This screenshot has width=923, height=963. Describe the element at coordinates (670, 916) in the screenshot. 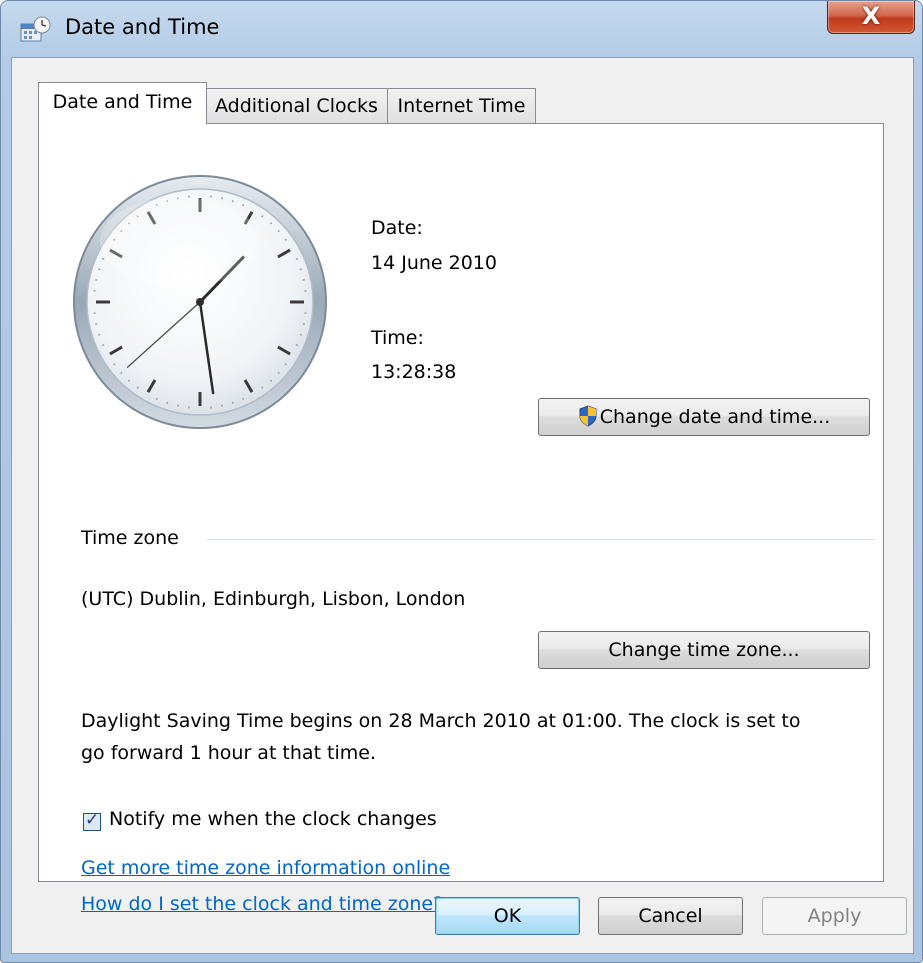

I see `cancel-button: Cancel` at that location.